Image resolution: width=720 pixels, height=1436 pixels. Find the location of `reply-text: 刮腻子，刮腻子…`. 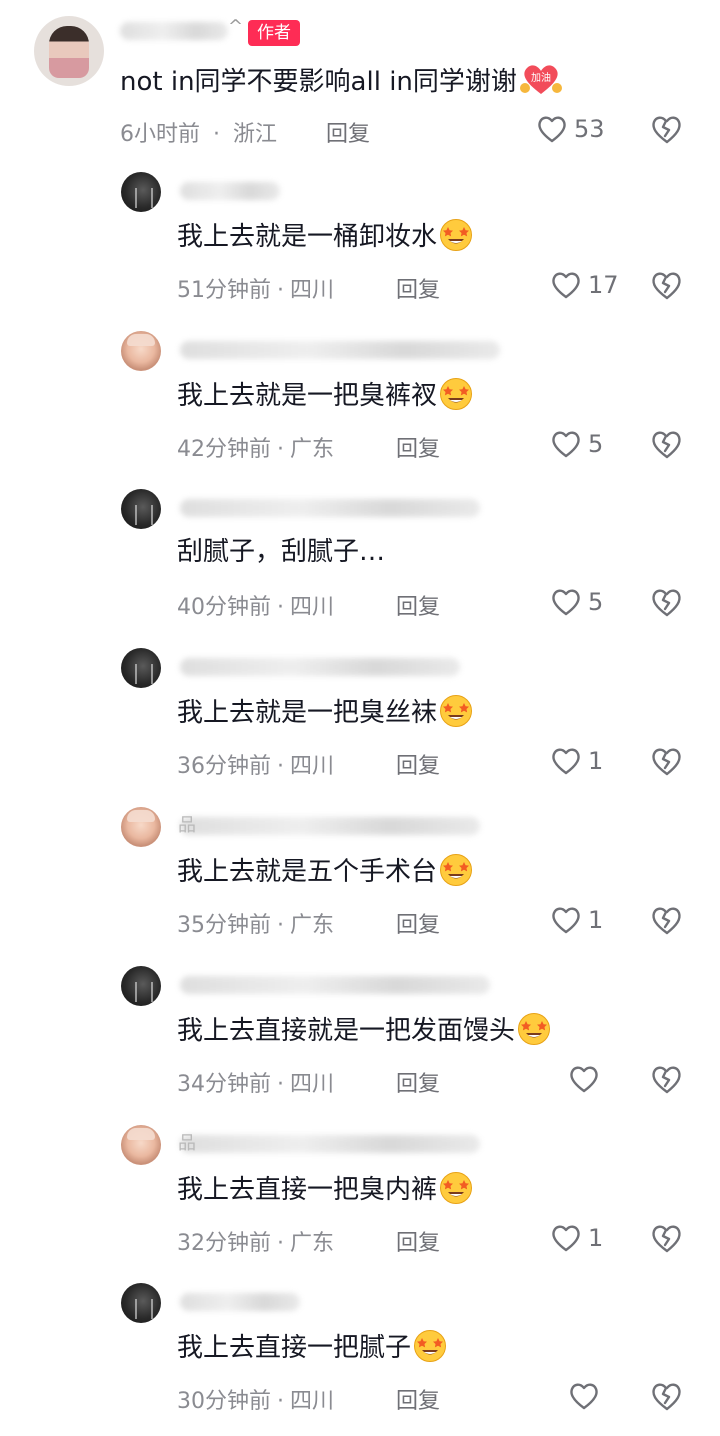

reply-text: 刮腻子，刮腻子… is located at coordinates (281, 552).